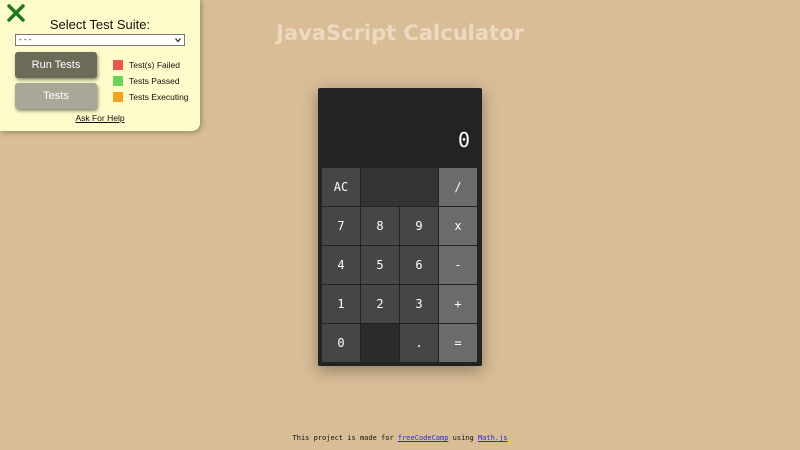 This screenshot has height=450, width=800. I want to click on footer-text-middle: using, so click(463, 438).